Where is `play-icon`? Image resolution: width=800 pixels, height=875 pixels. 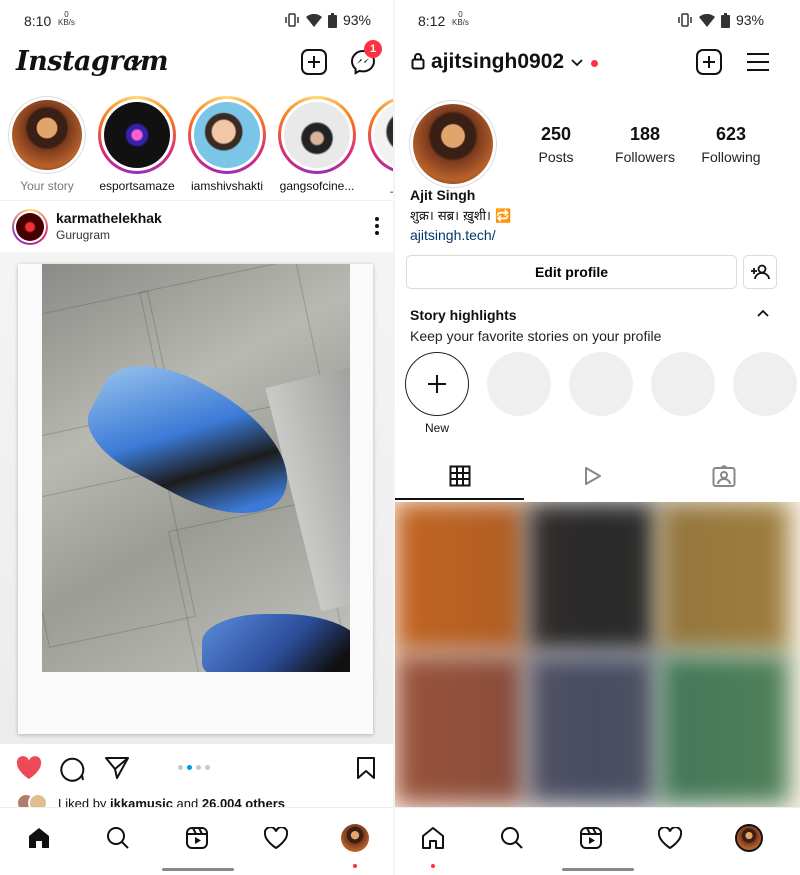 play-icon is located at coordinates (593, 476).